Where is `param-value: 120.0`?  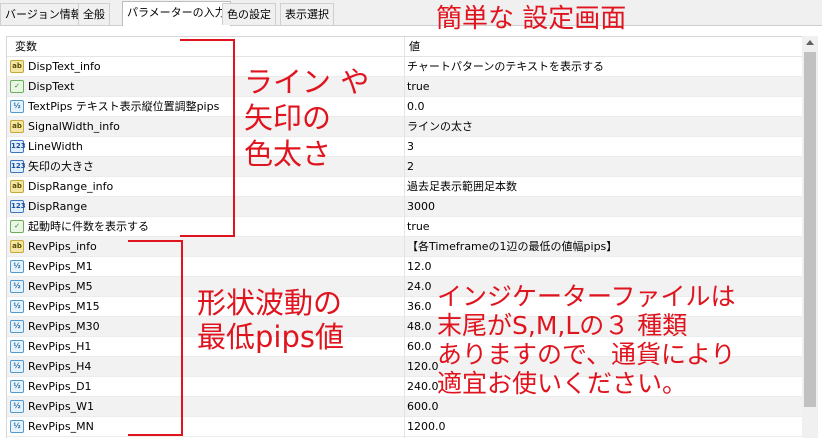 param-value: 120.0 is located at coordinates (423, 367).